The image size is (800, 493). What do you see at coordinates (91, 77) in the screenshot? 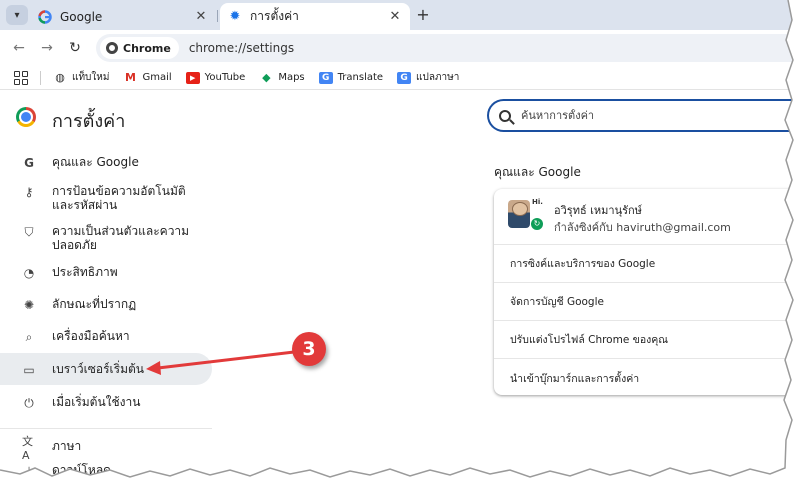
I see `bookmark-label: แท็บใหม่` at bounding box center [91, 77].